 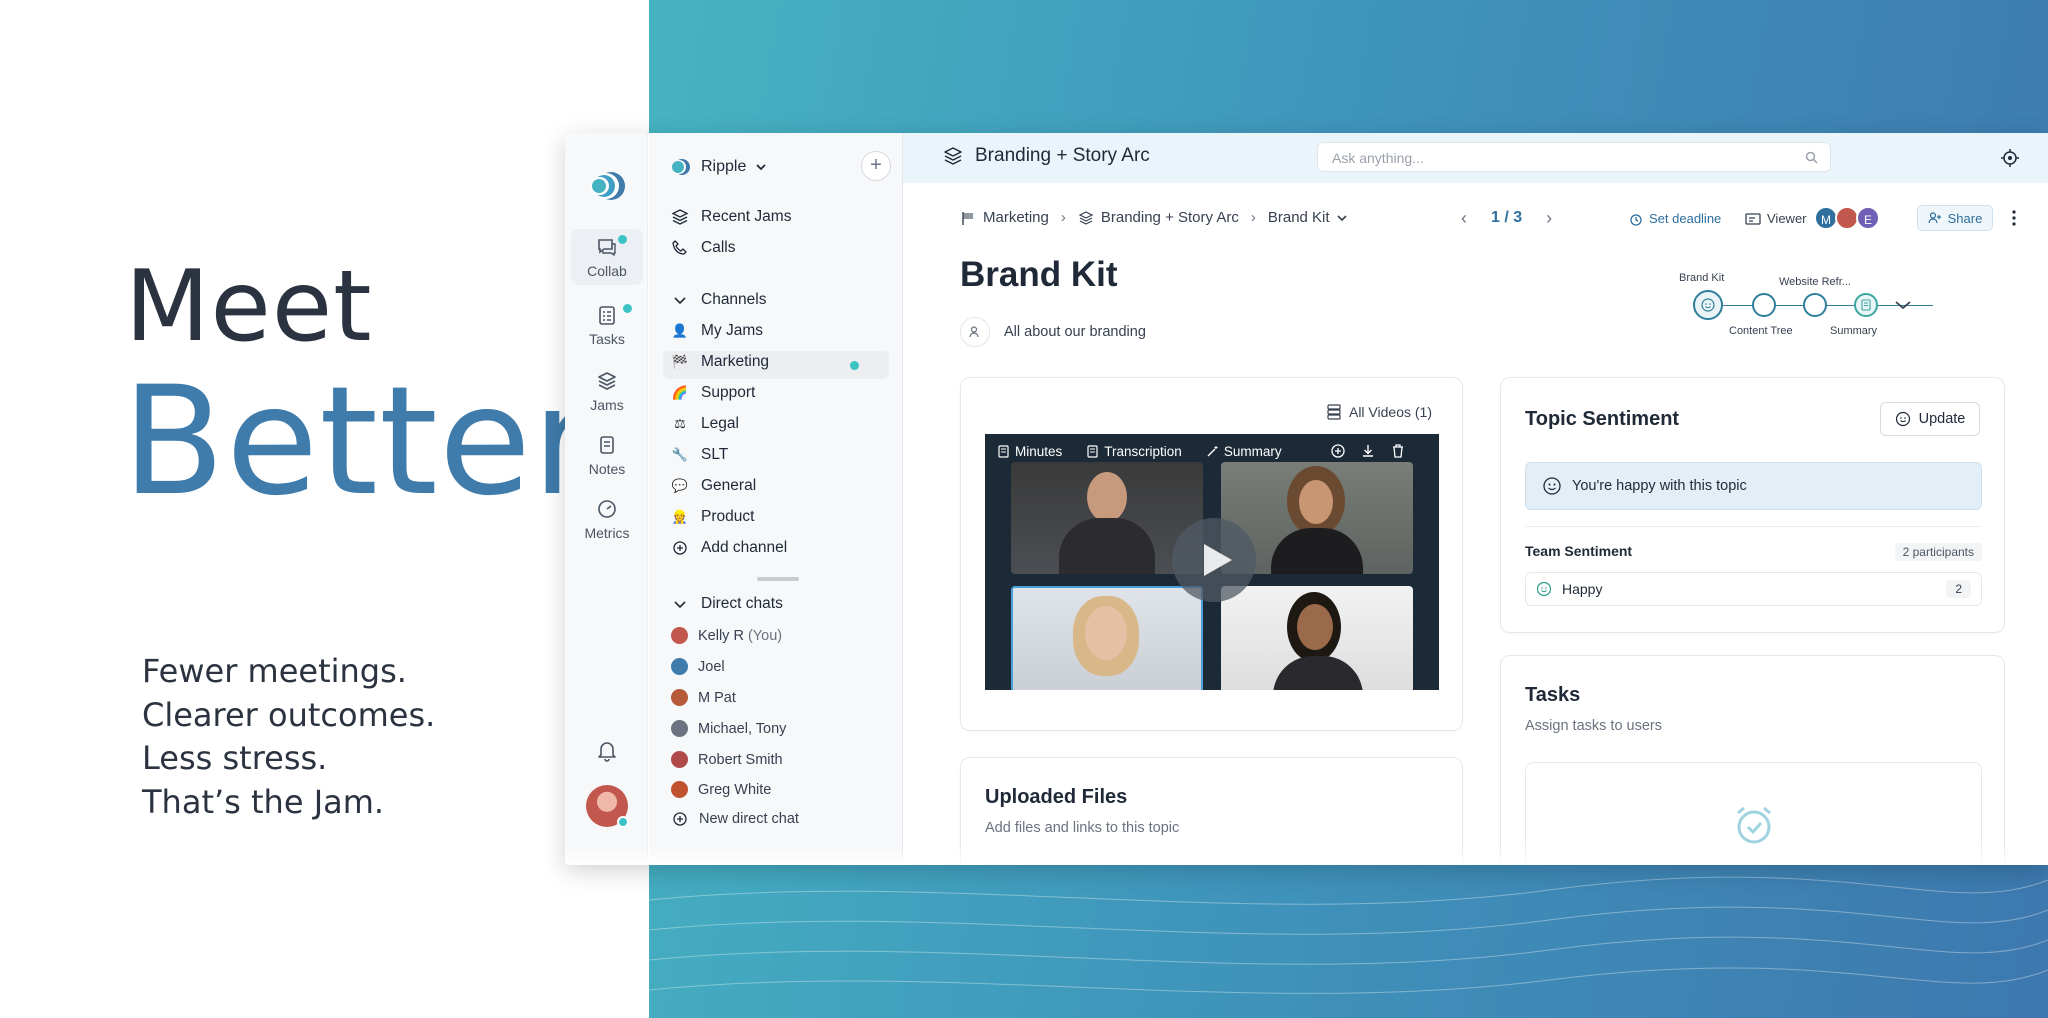 I want to click on dm-label: Kelly R, so click(x=721, y=635).